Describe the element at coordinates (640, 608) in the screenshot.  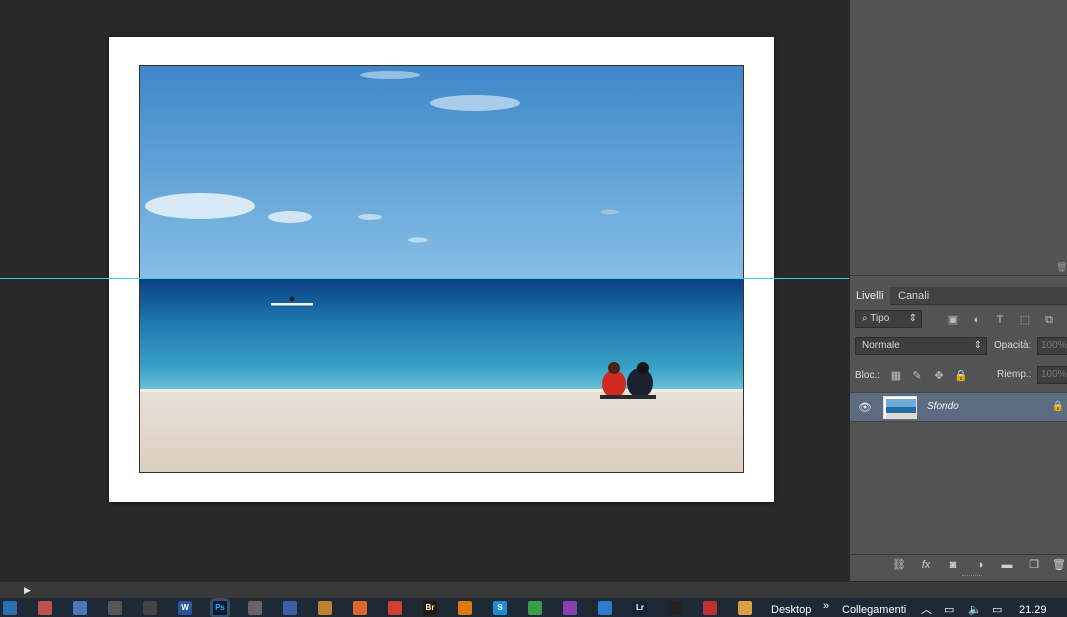
I see `lightroom-icon: Lr` at that location.